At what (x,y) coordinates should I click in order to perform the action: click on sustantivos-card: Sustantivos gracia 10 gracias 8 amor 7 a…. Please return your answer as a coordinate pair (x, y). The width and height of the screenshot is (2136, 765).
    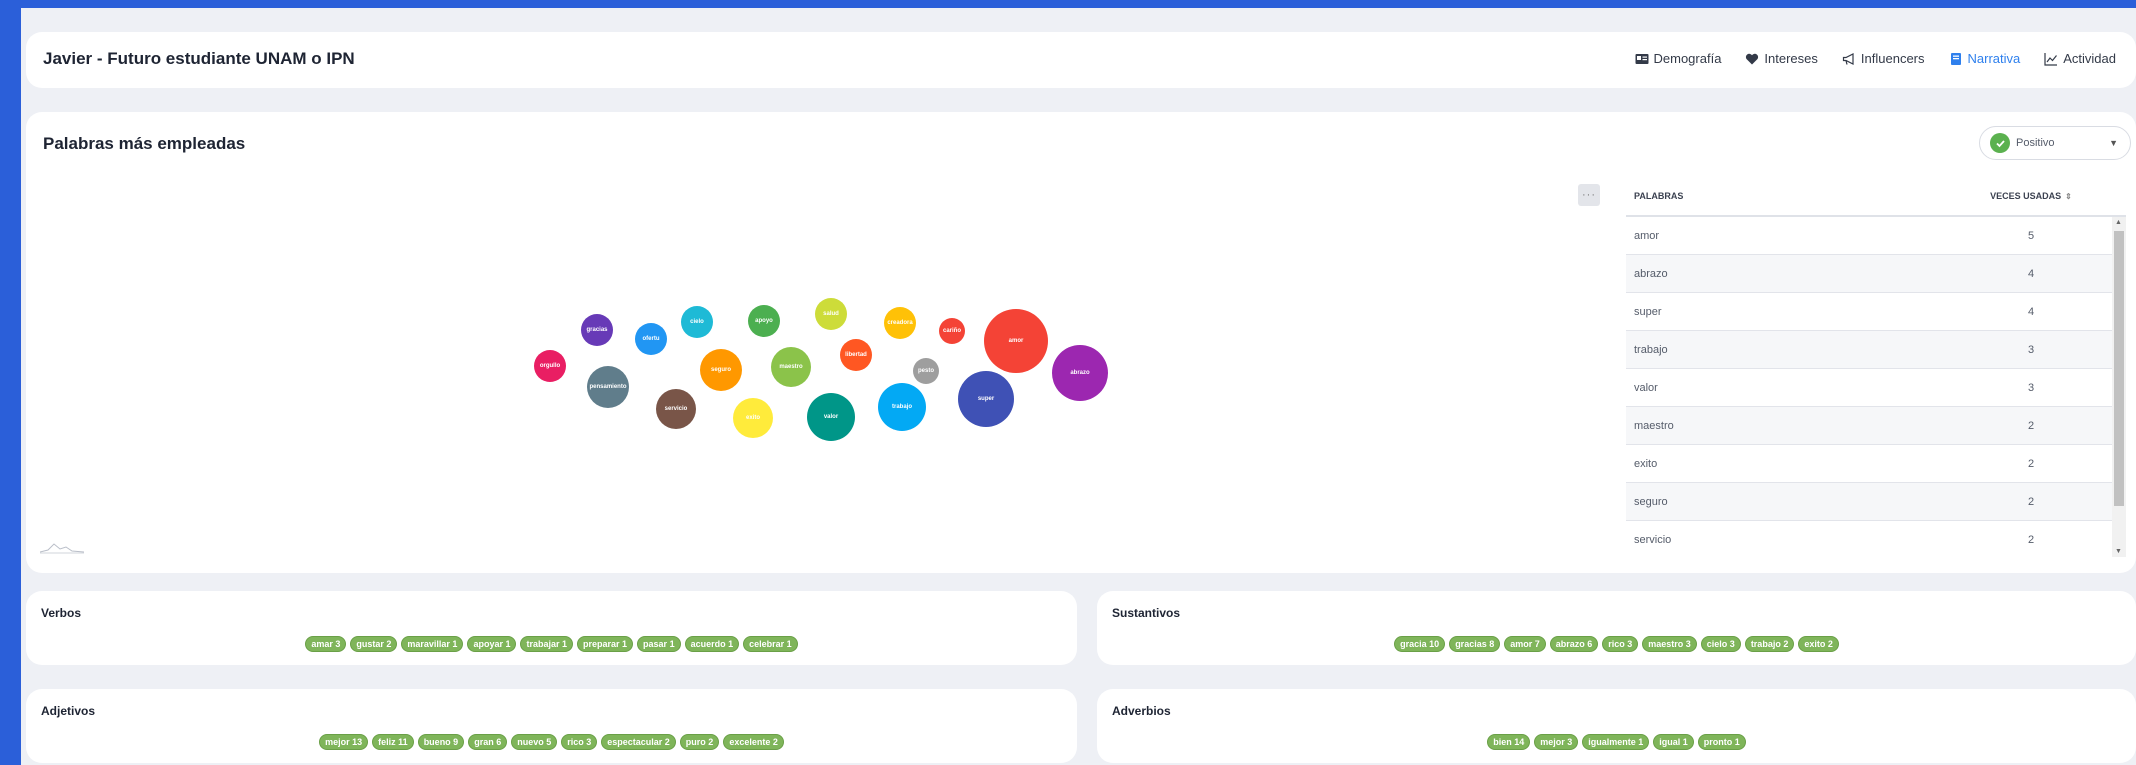
    Looking at the image, I should click on (1616, 628).